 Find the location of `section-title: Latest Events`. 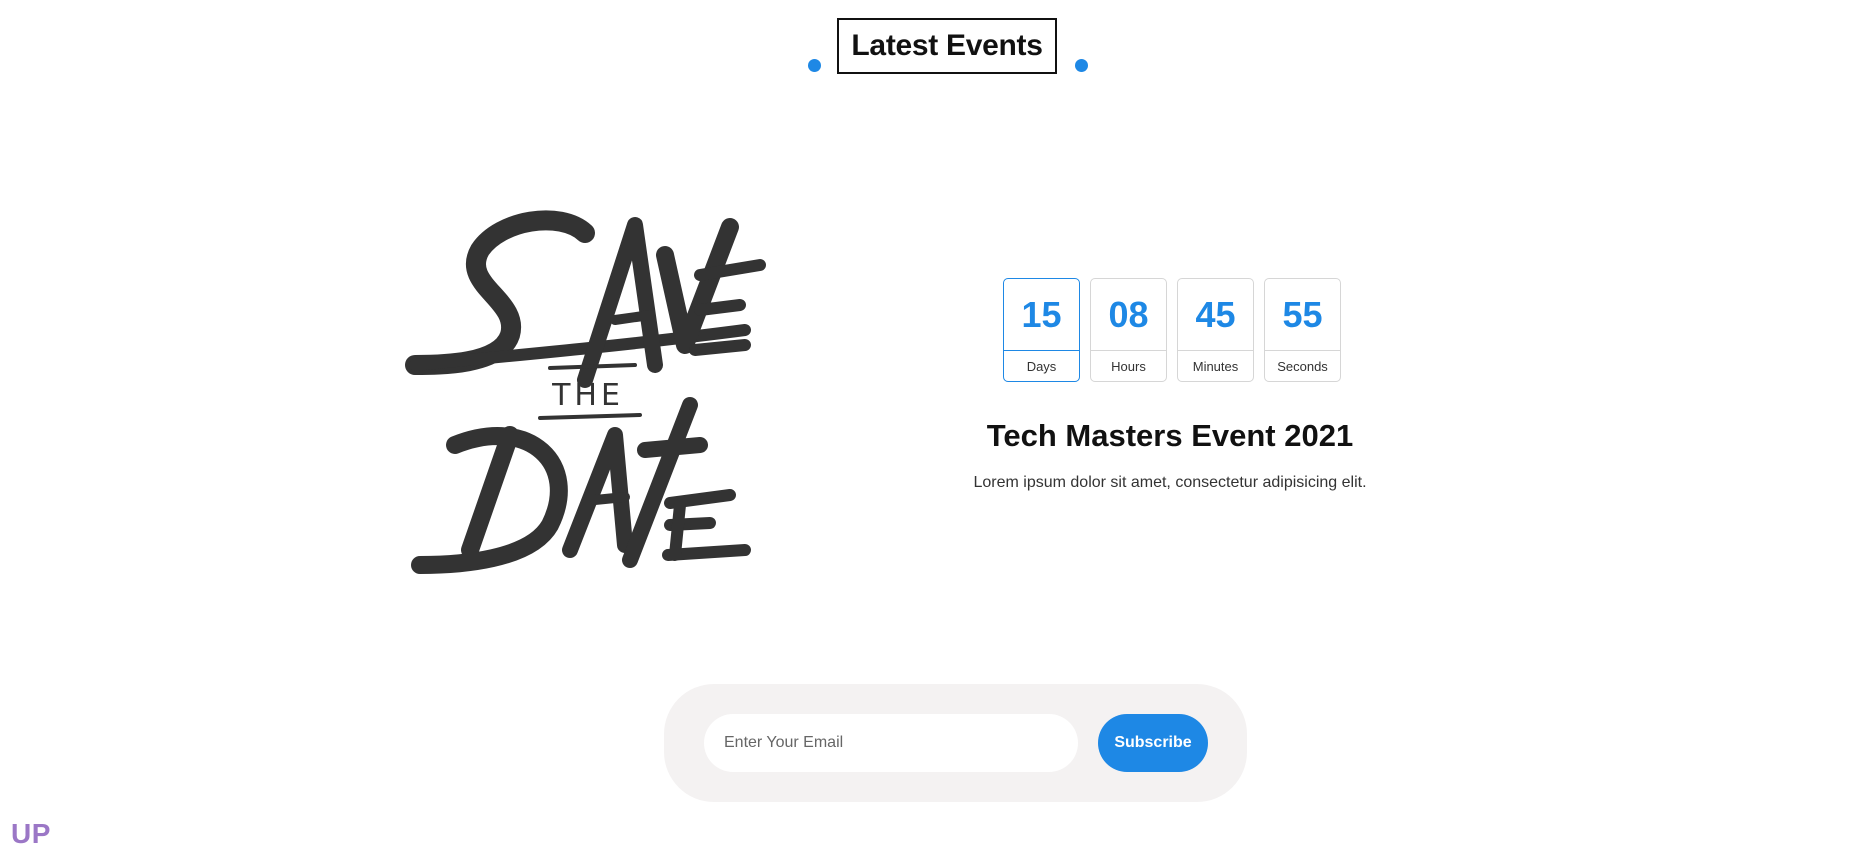

section-title: Latest Events is located at coordinates (947, 46).